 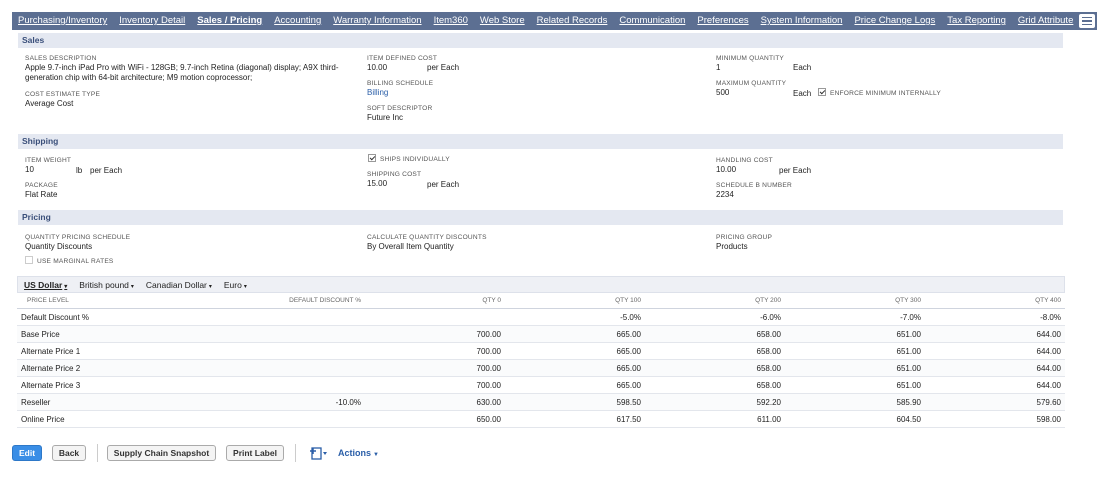 I want to click on item-weight-value: 10, so click(x=29, y=169).